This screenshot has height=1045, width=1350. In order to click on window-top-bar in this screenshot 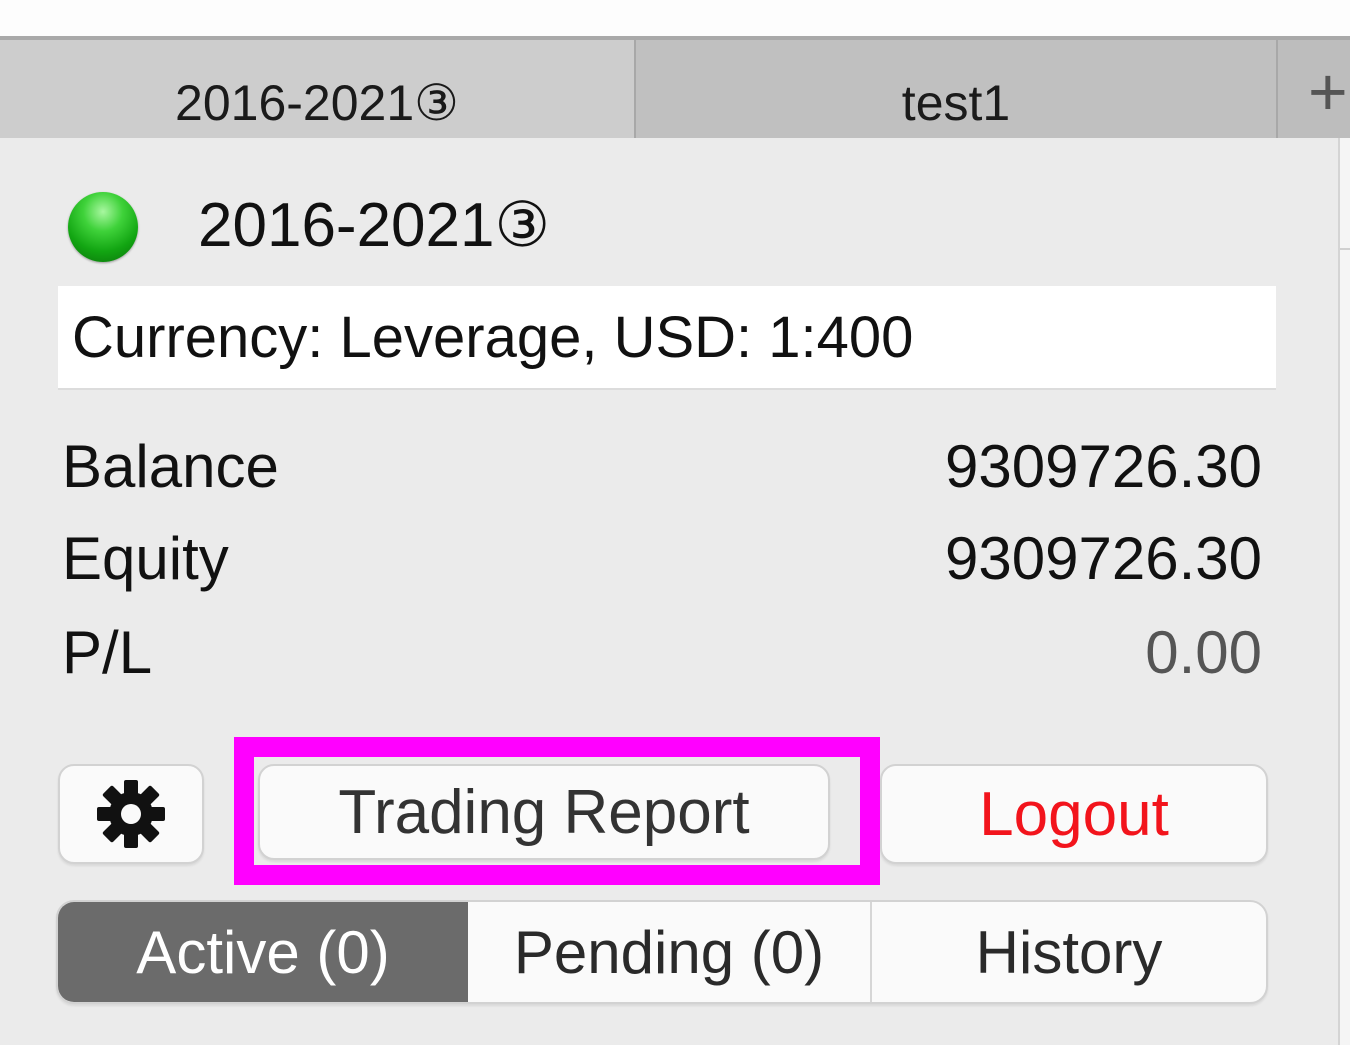, I will do `click(675, 19)`.